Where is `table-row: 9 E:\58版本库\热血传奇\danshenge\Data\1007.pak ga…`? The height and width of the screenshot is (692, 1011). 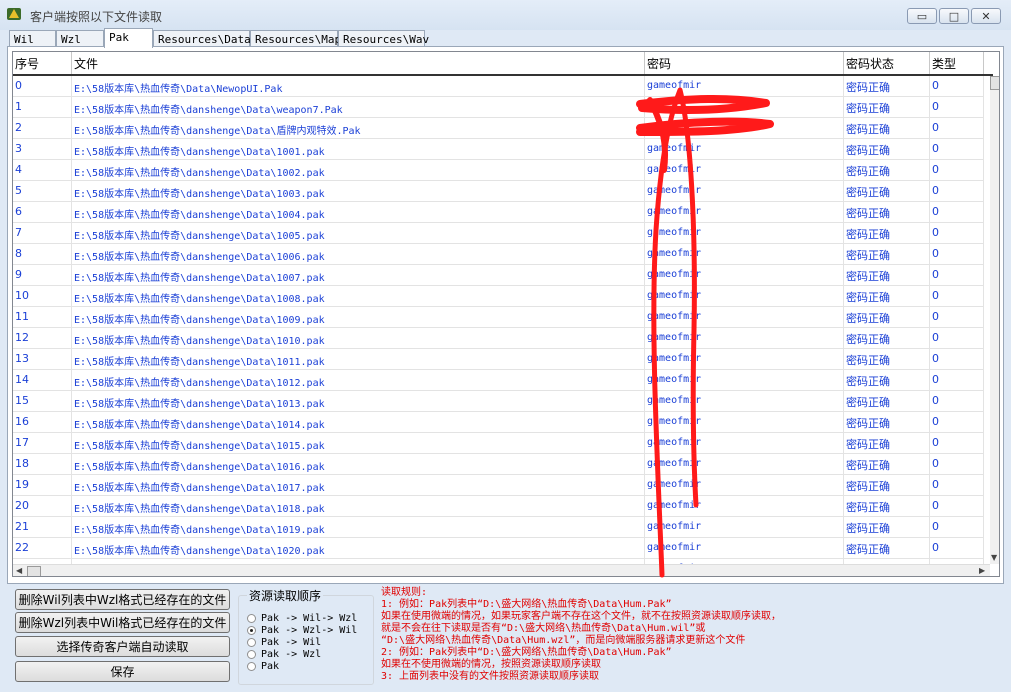 table-row: 9 E:\58版本库\热血传奇\danshenge\Data\1007.pak ga… is located at coordinates (498, 275).